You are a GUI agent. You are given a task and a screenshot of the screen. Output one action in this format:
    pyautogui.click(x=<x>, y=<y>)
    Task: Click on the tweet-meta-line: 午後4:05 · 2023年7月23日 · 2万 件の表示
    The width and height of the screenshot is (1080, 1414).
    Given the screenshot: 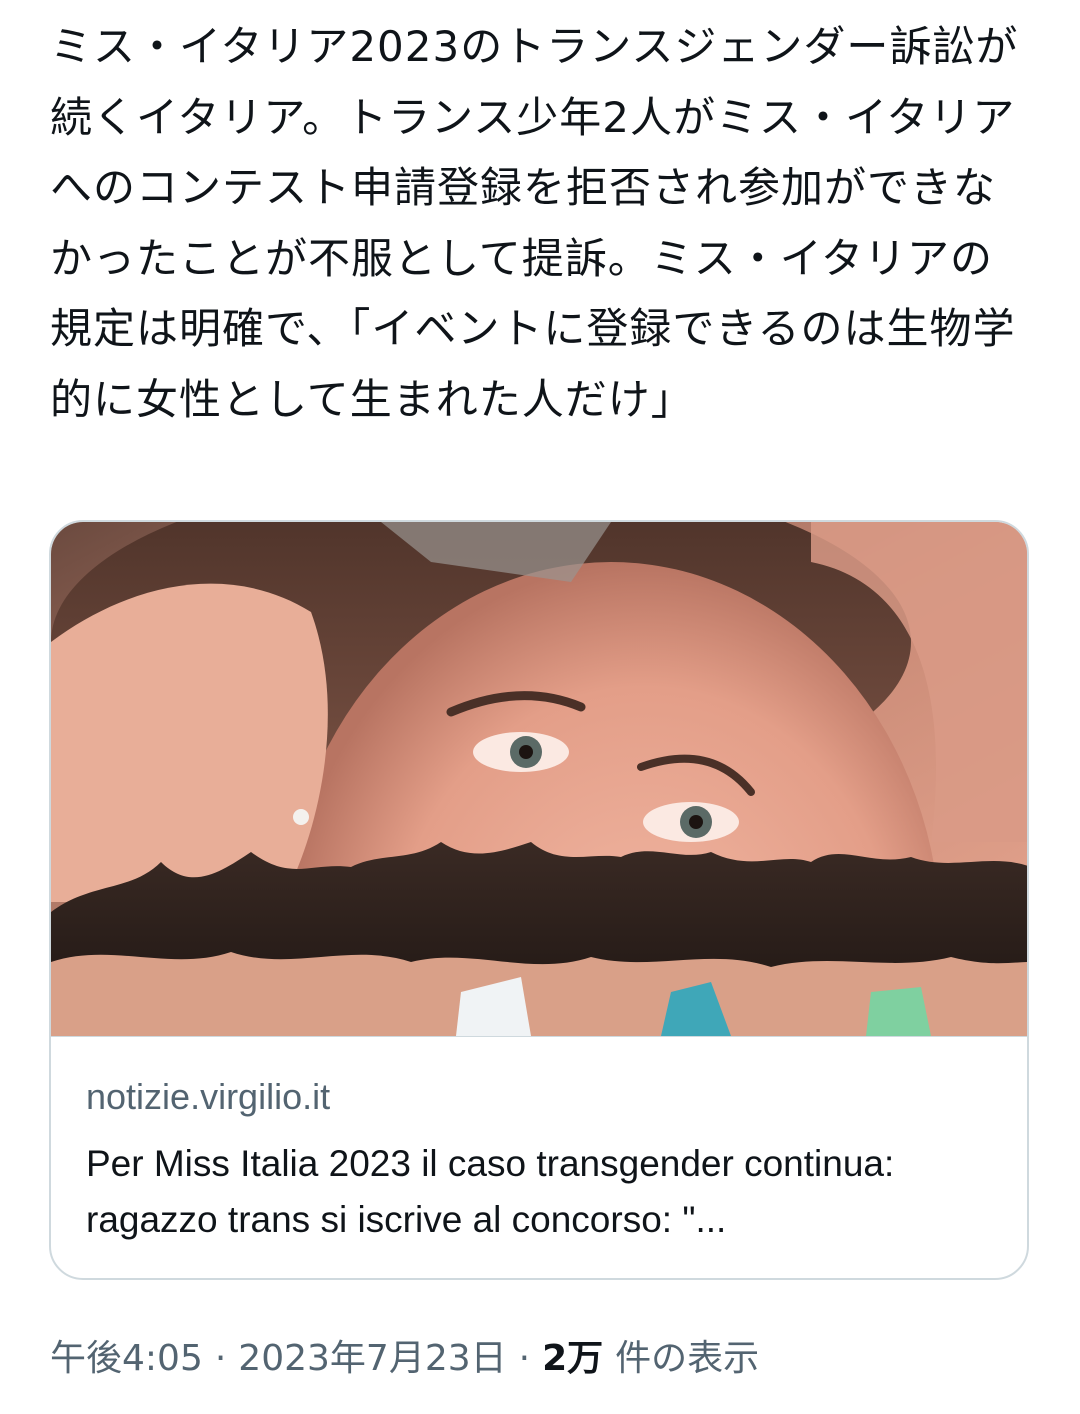 What is the action you would take?
    pyautogui.click(x=404, y=1359)
    